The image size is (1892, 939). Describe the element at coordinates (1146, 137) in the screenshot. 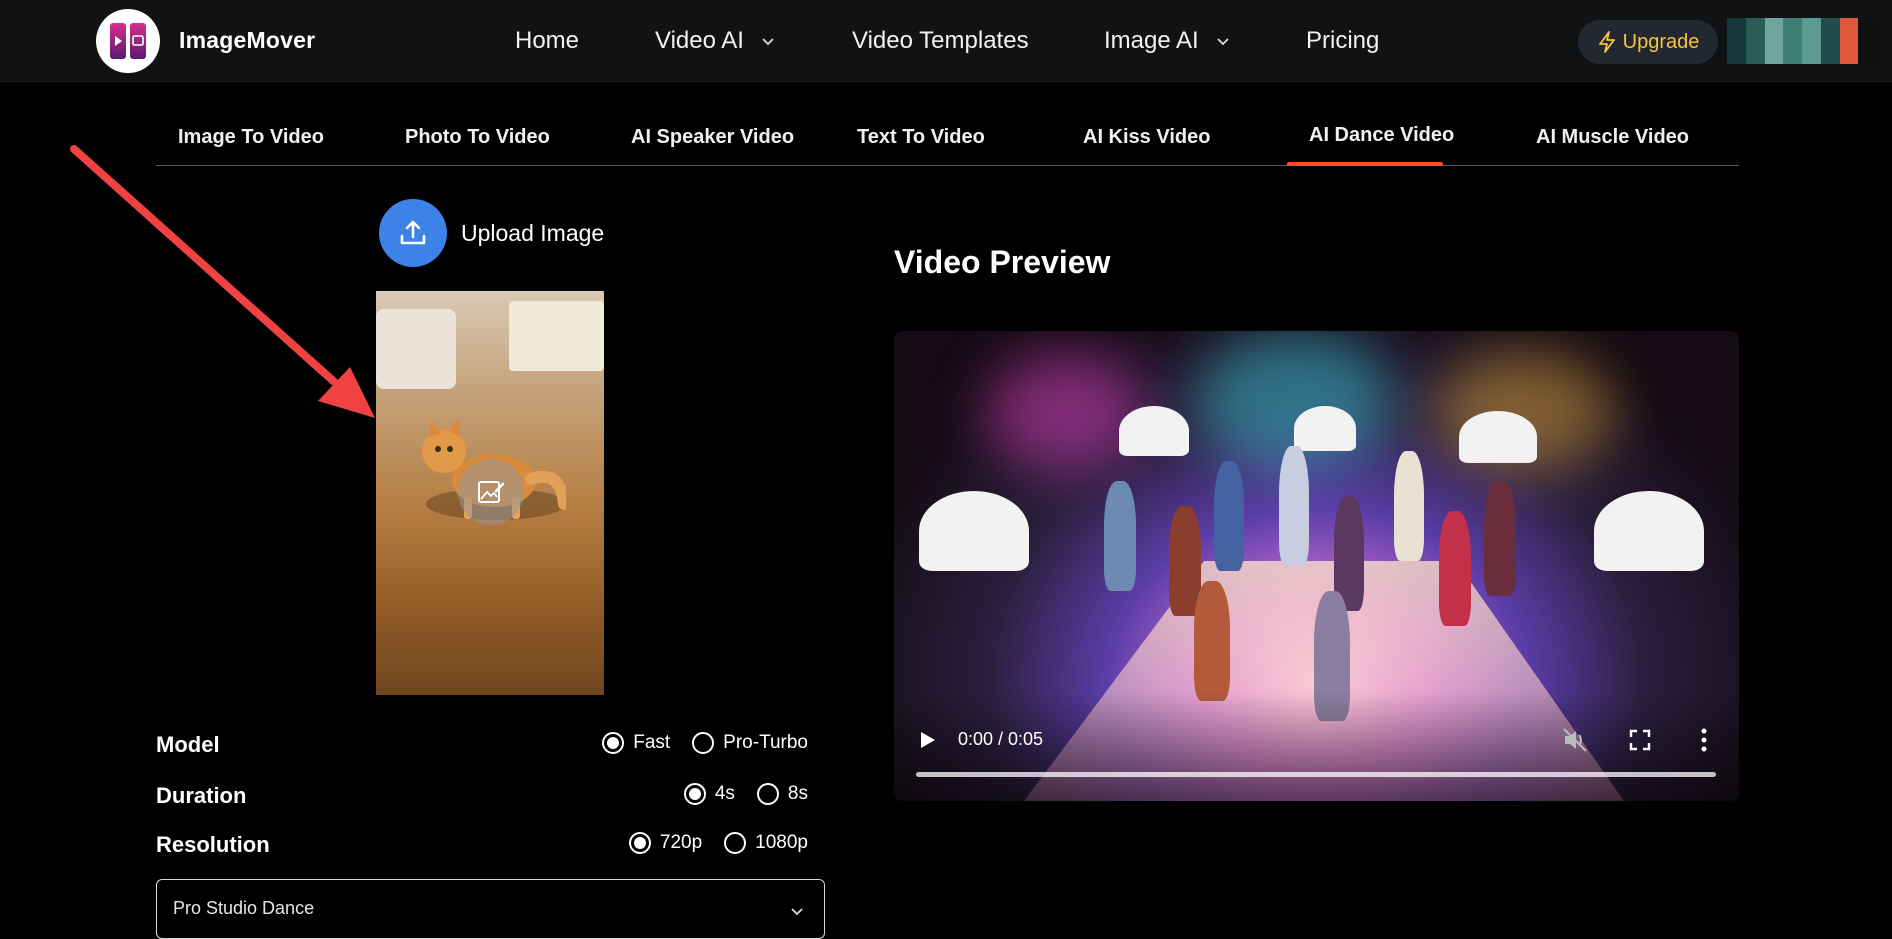

I see `tab-ai-kiss-video: AI Kiss Video` at that location.